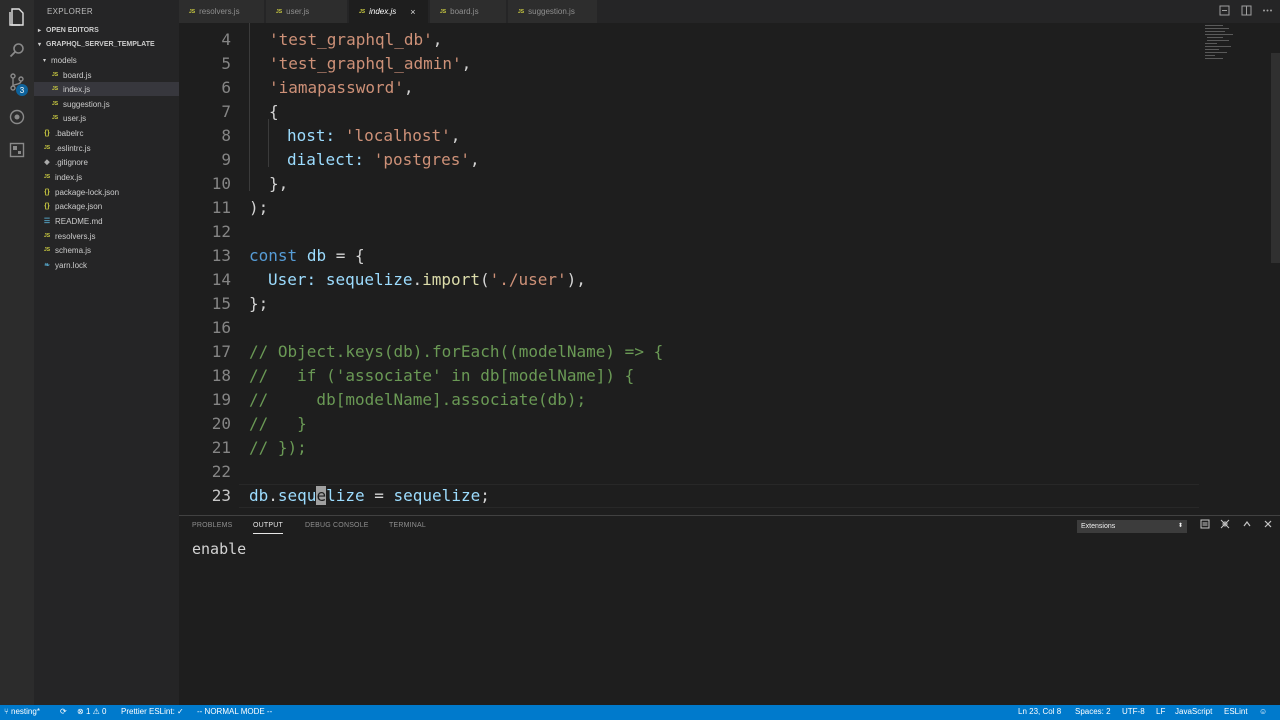  What do you see at coordinates (694, 280) in the screenshot?
I see `code-line: 14 User: sequelize.import('./user'),` at bounding box center [694, 280].